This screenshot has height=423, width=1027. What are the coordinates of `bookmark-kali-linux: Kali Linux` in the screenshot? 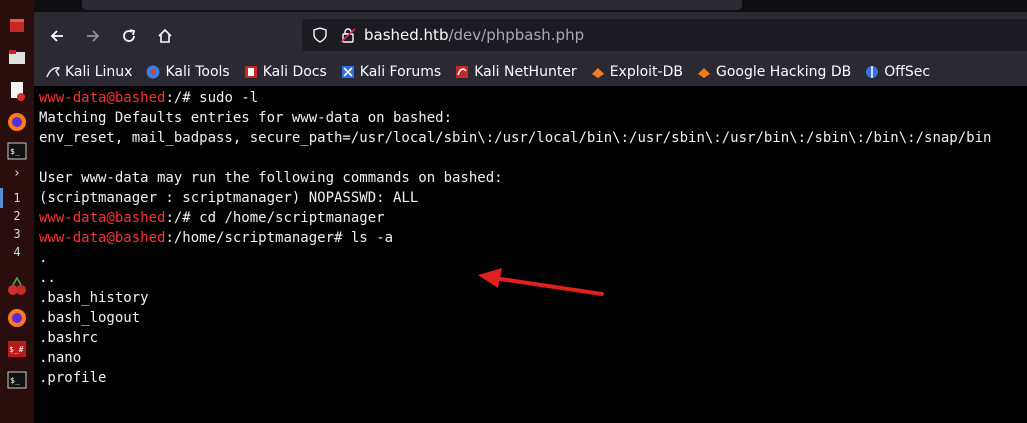 It's located at (89, 72).